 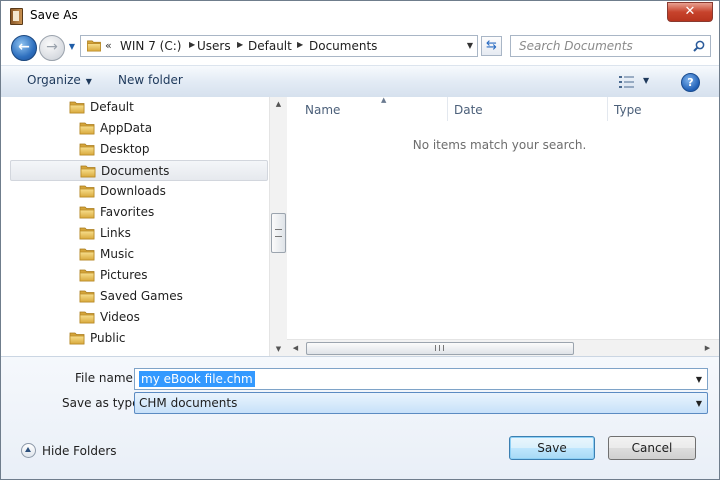 I want to click on tree-item-saved-games: Saved Games, so click(x=134, y=296).